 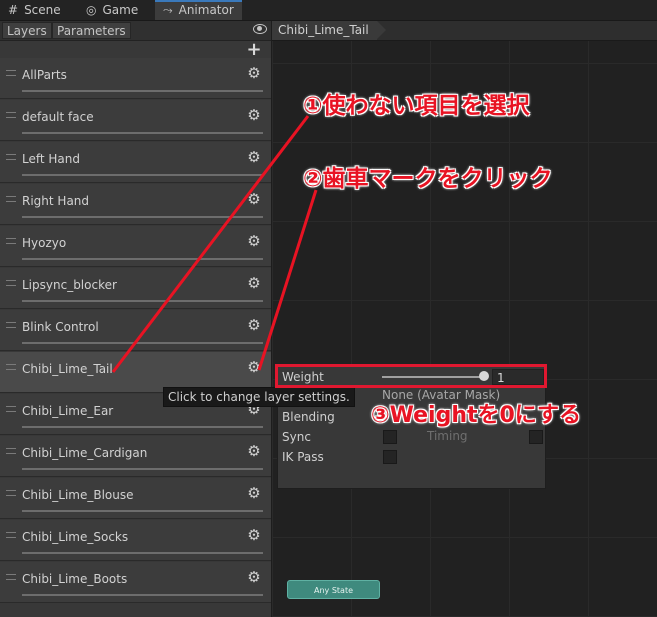 What do you see at coordinates (428, 179) in the screenshot?
I see `annotation-step2: ②歯車マークをクリック` at bounding box center [428, 179].